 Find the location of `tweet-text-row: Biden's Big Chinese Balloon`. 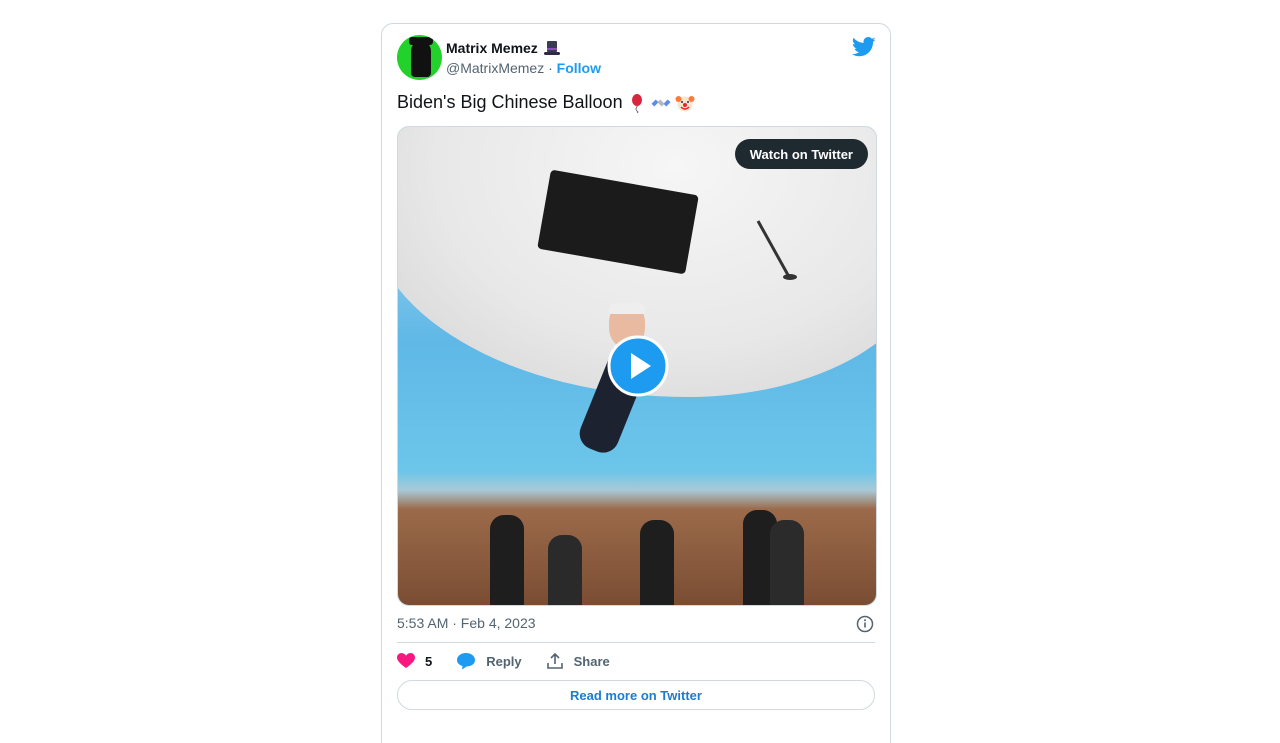

tweet-text-row: Biden's Big Chinese Balloon is located at coordinates (546, 102).